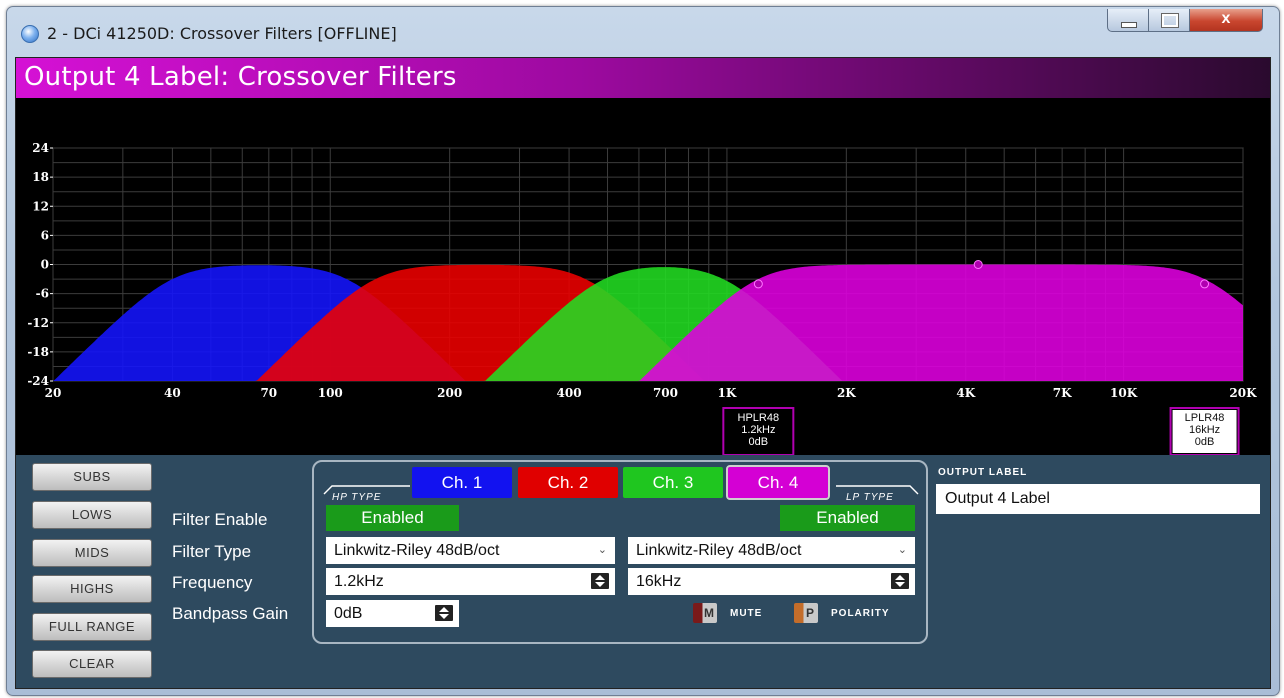 This screenshot has height=698, width=1284. What do you see at coordinates (1205, 418) in the screenshot?
I see `marker-label: LPLR48` at bounding box center [1205, 418].